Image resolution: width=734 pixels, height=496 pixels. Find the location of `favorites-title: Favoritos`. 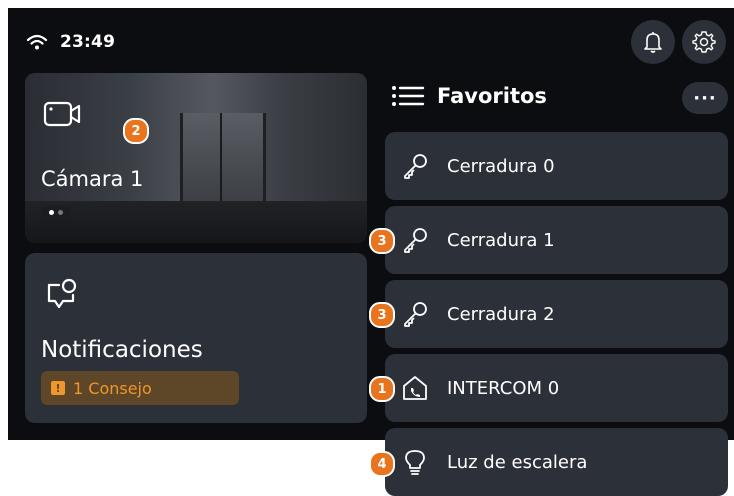

favorites-title: Favoritos is located at coordinates (492, 96).